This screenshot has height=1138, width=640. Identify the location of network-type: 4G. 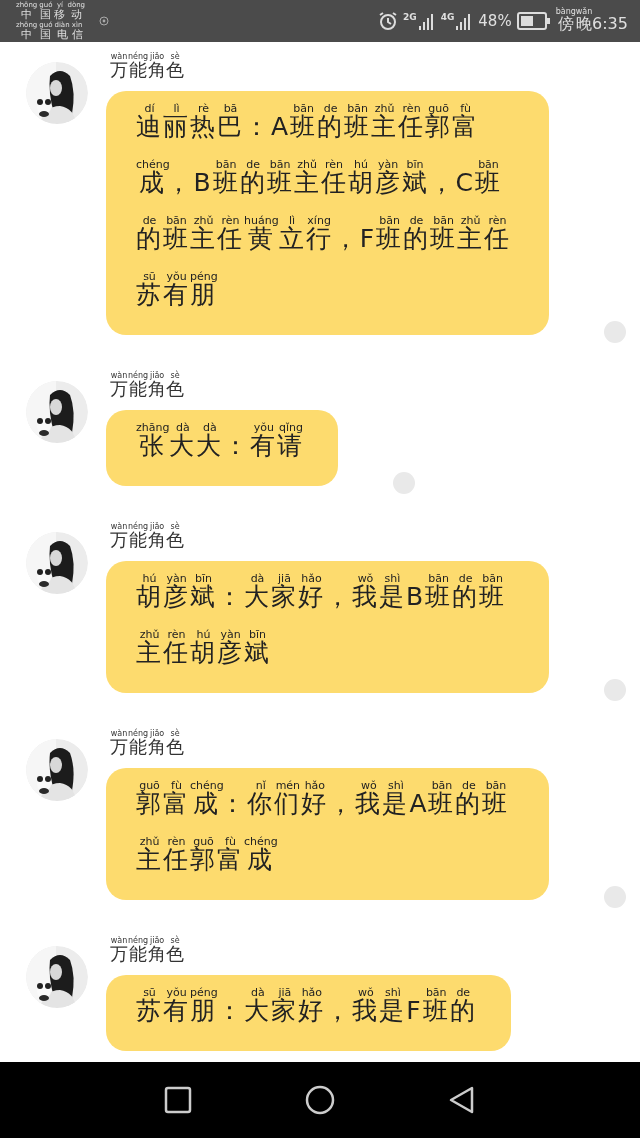
(447, 17).